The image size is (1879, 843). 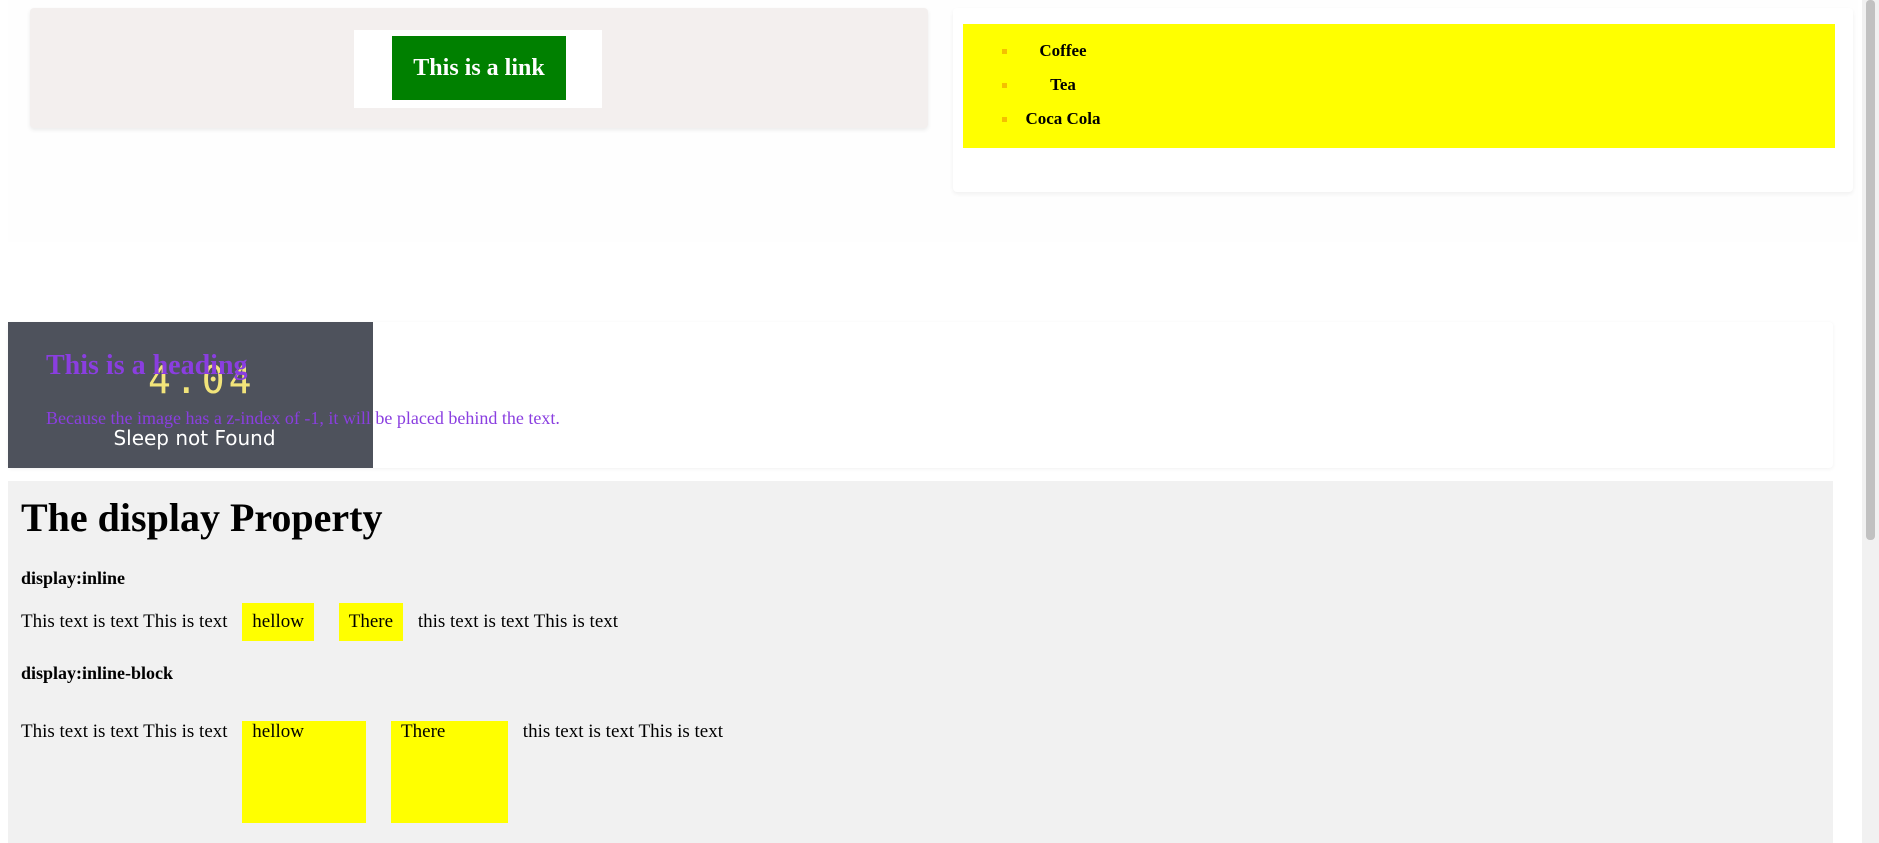 I want to click on drinks-list: Coffee Tea Coca Cola, so click(x=1399, y=86).